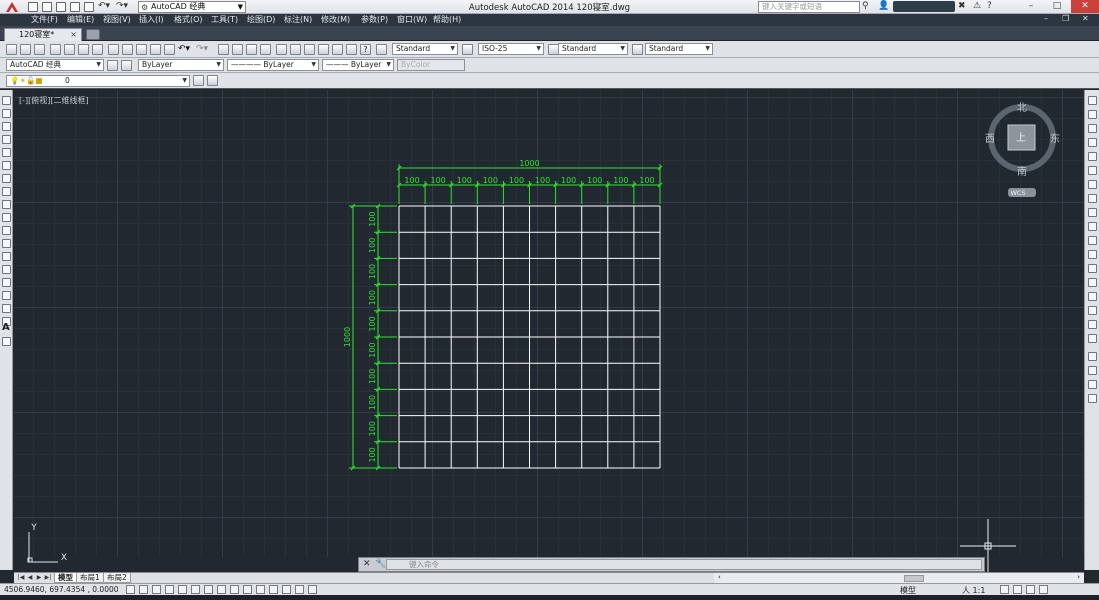 The height and width of the screenshot is (600, 1099). Describe the element at coordinates (1017, 193) in the screenshot. I see `wcs-label: WCS` at that location.